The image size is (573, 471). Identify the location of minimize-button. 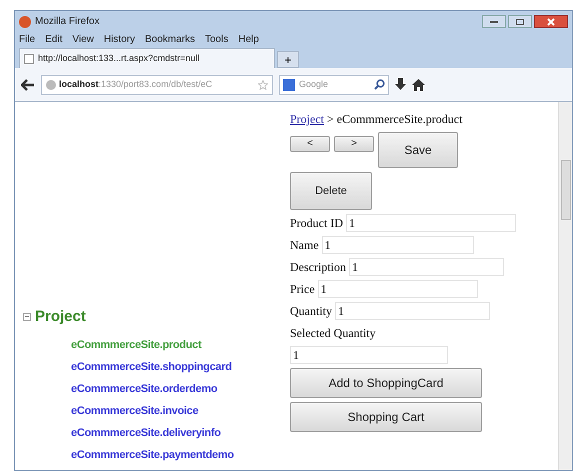
(494, 21).